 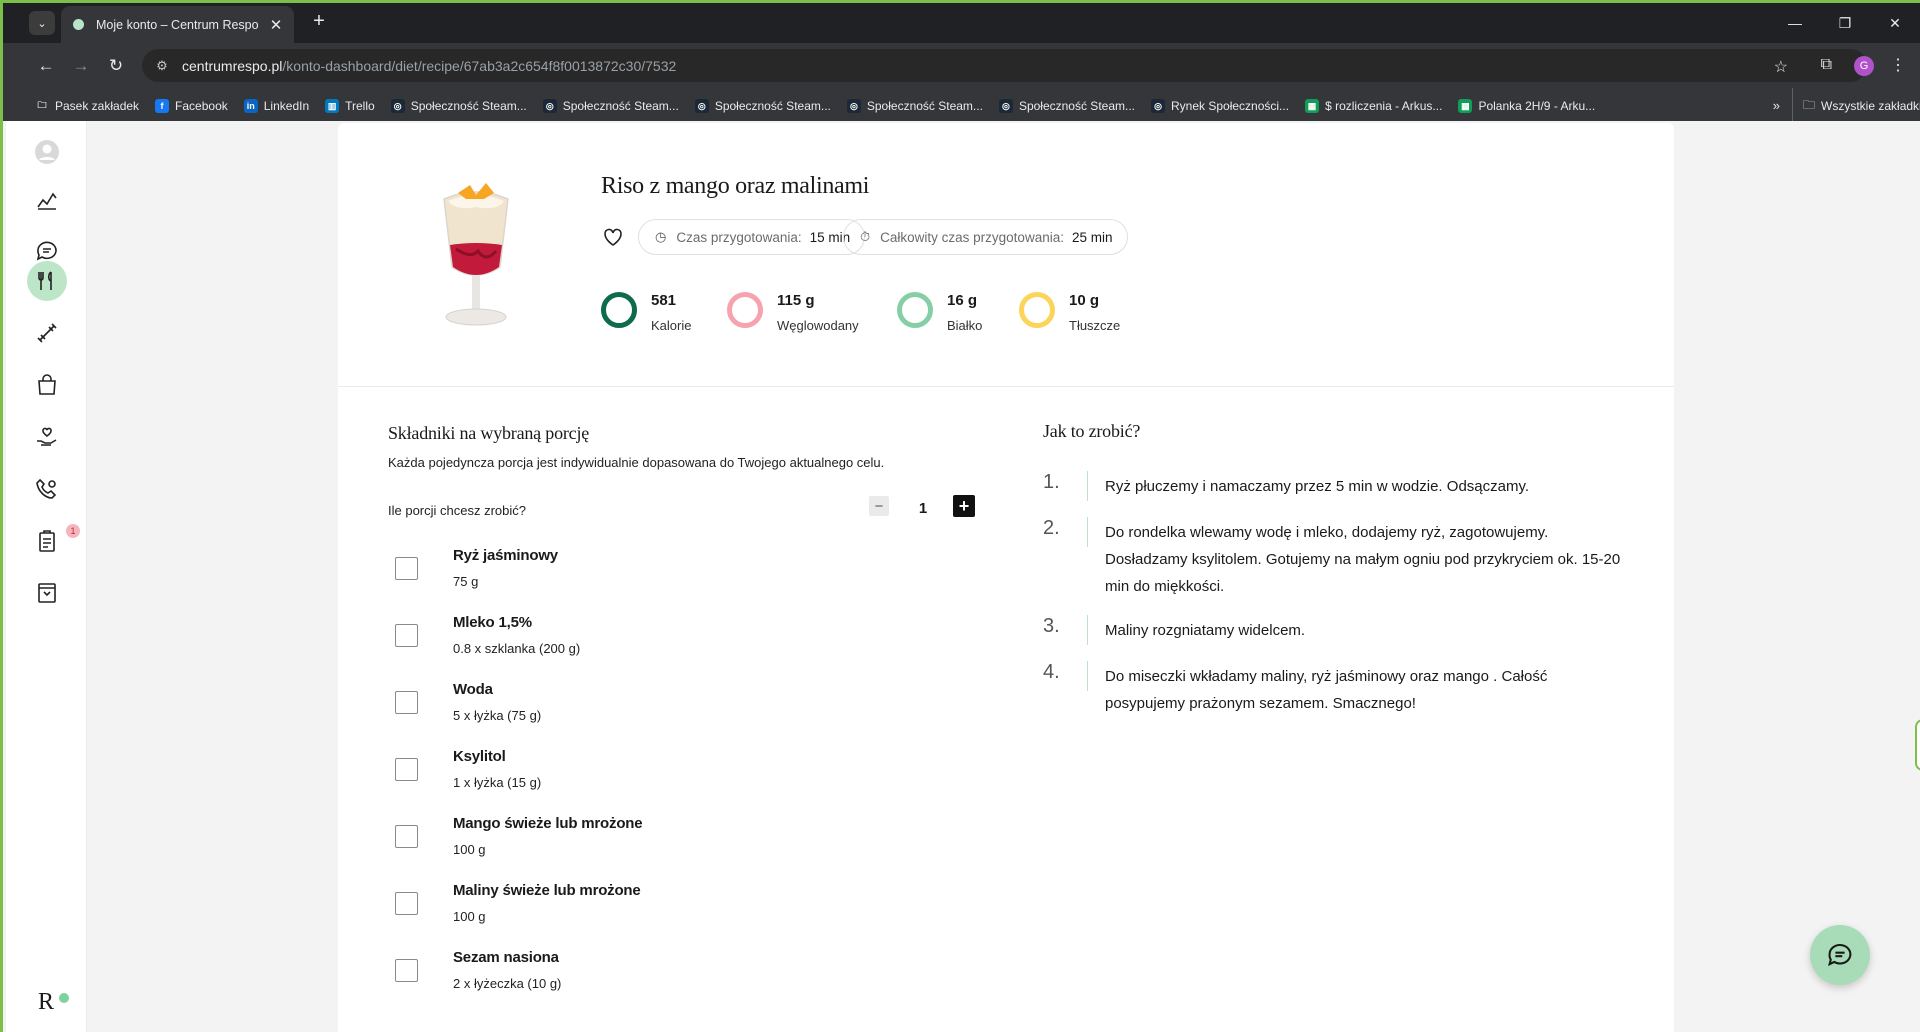 What do you see at coordinates (735, 186) in the screenshot?
I see `recipe-title: Riso z mango oraz malinami` at bounding box center [735, 186].